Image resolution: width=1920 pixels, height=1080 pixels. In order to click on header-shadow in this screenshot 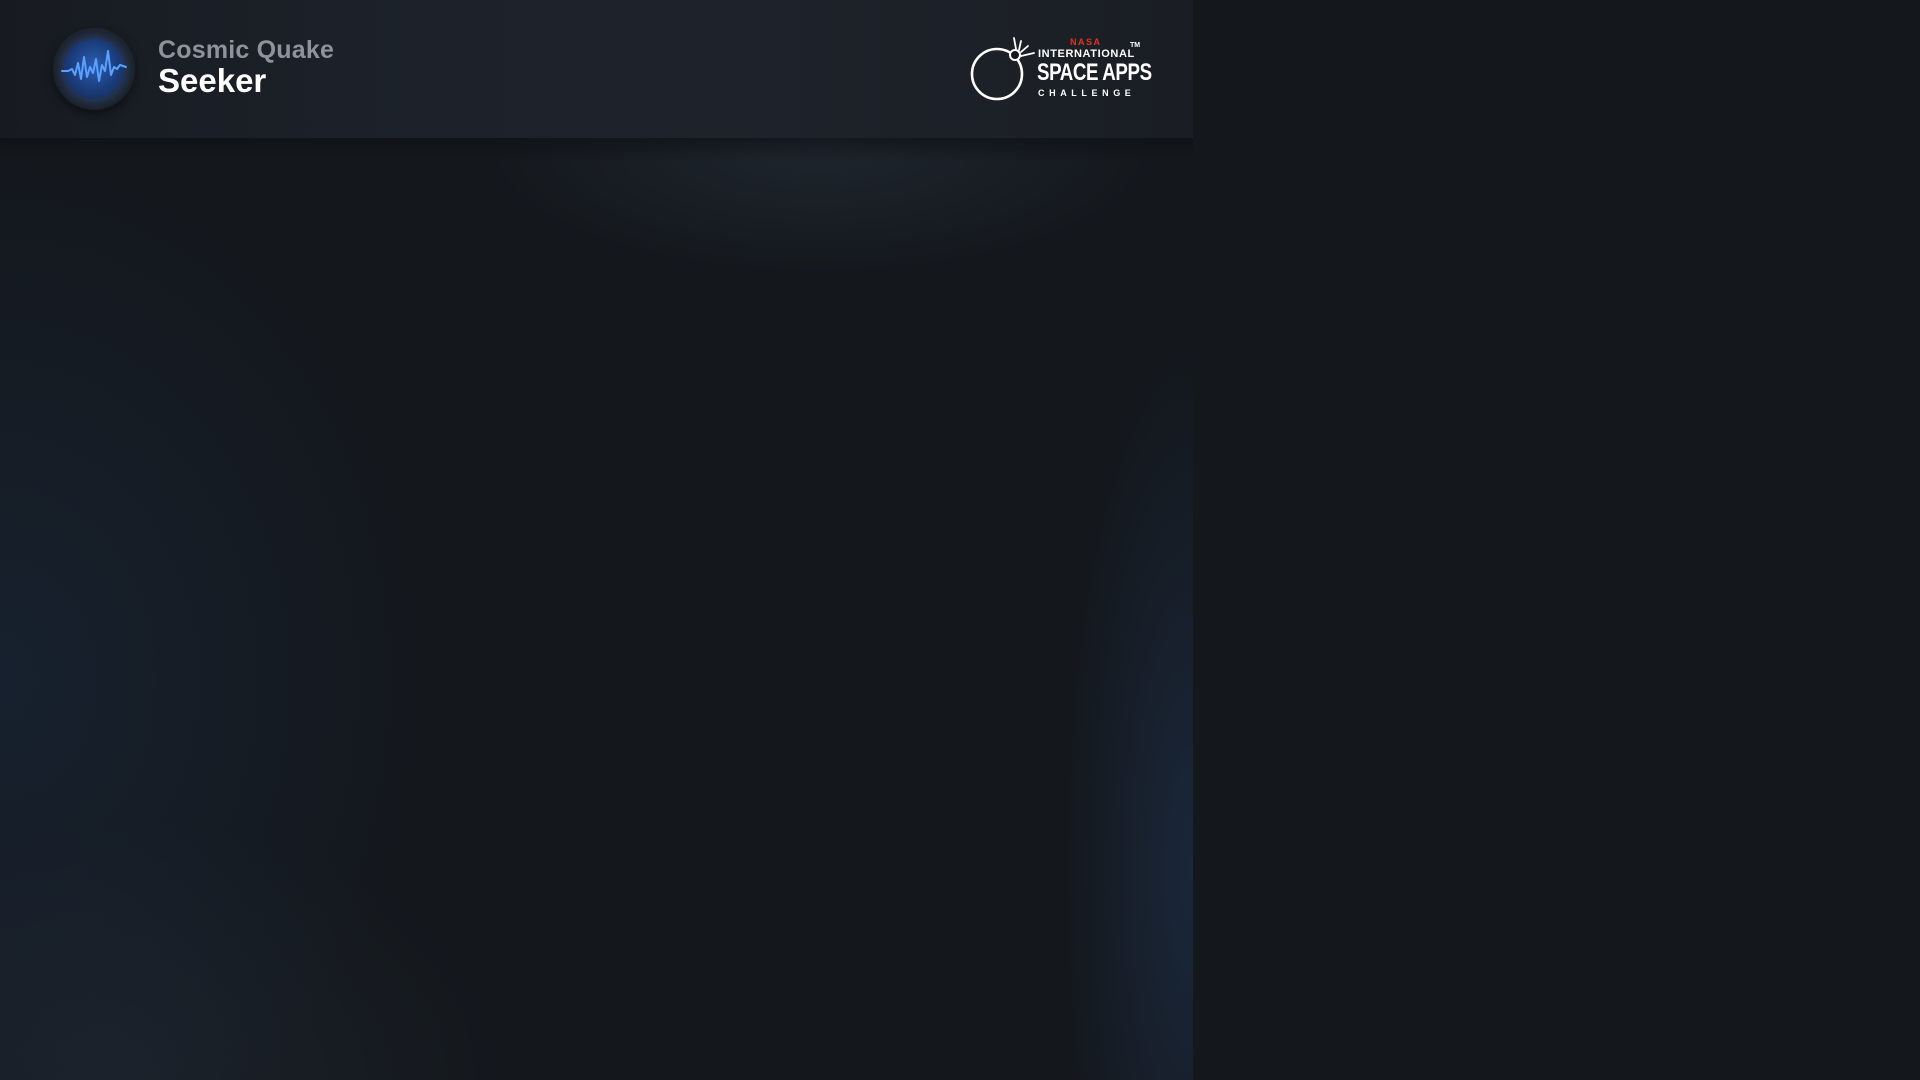, I will do `click(596, 150)`.